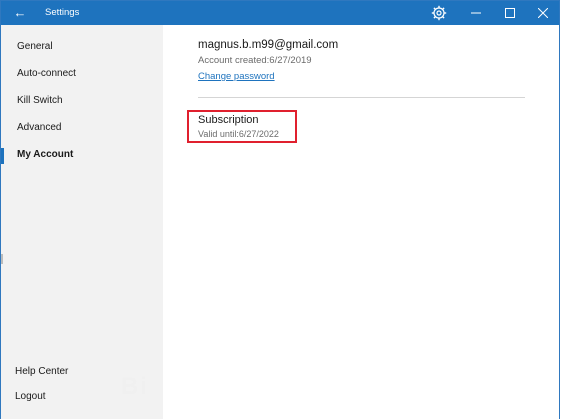 The width and height of the screenshot is (562, 420). I want to click on sidebar-item-general: General, so click(82, 47).